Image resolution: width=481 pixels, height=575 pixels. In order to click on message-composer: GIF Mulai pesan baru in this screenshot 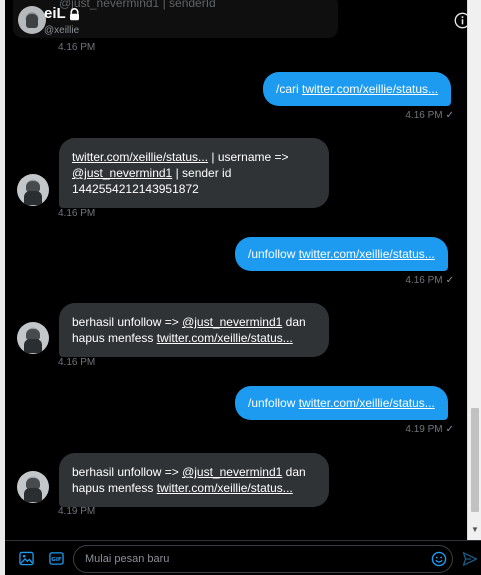, I will do `click(243, 557)`.